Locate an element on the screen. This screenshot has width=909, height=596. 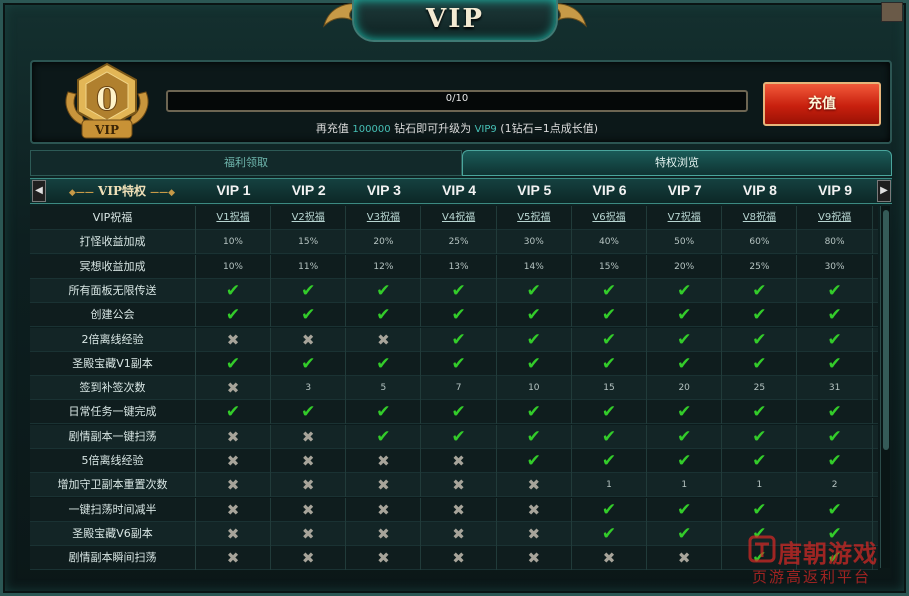
column-header-vip-7: VIP 7 is located at coordinates (684, 190).